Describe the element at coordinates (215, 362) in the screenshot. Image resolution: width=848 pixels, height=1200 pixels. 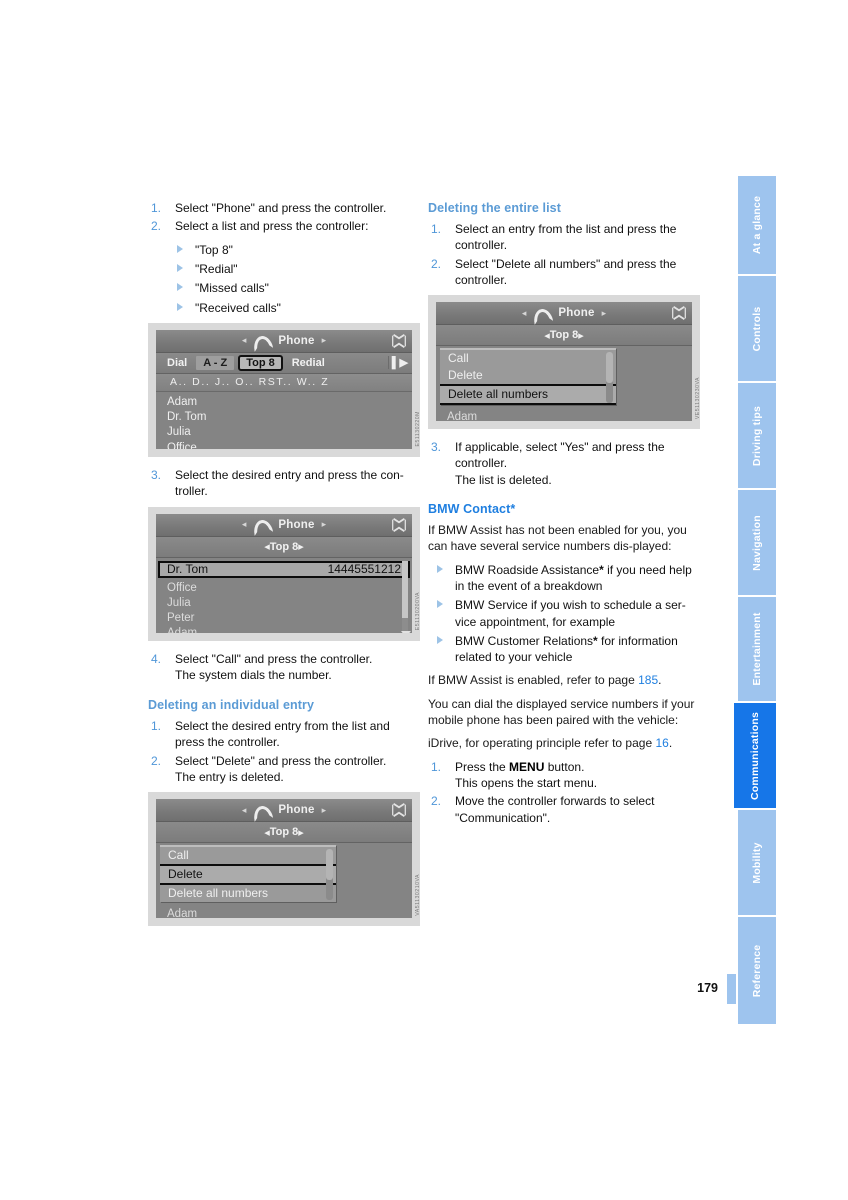
I see `screen-tab-az: A - Z` at that location.